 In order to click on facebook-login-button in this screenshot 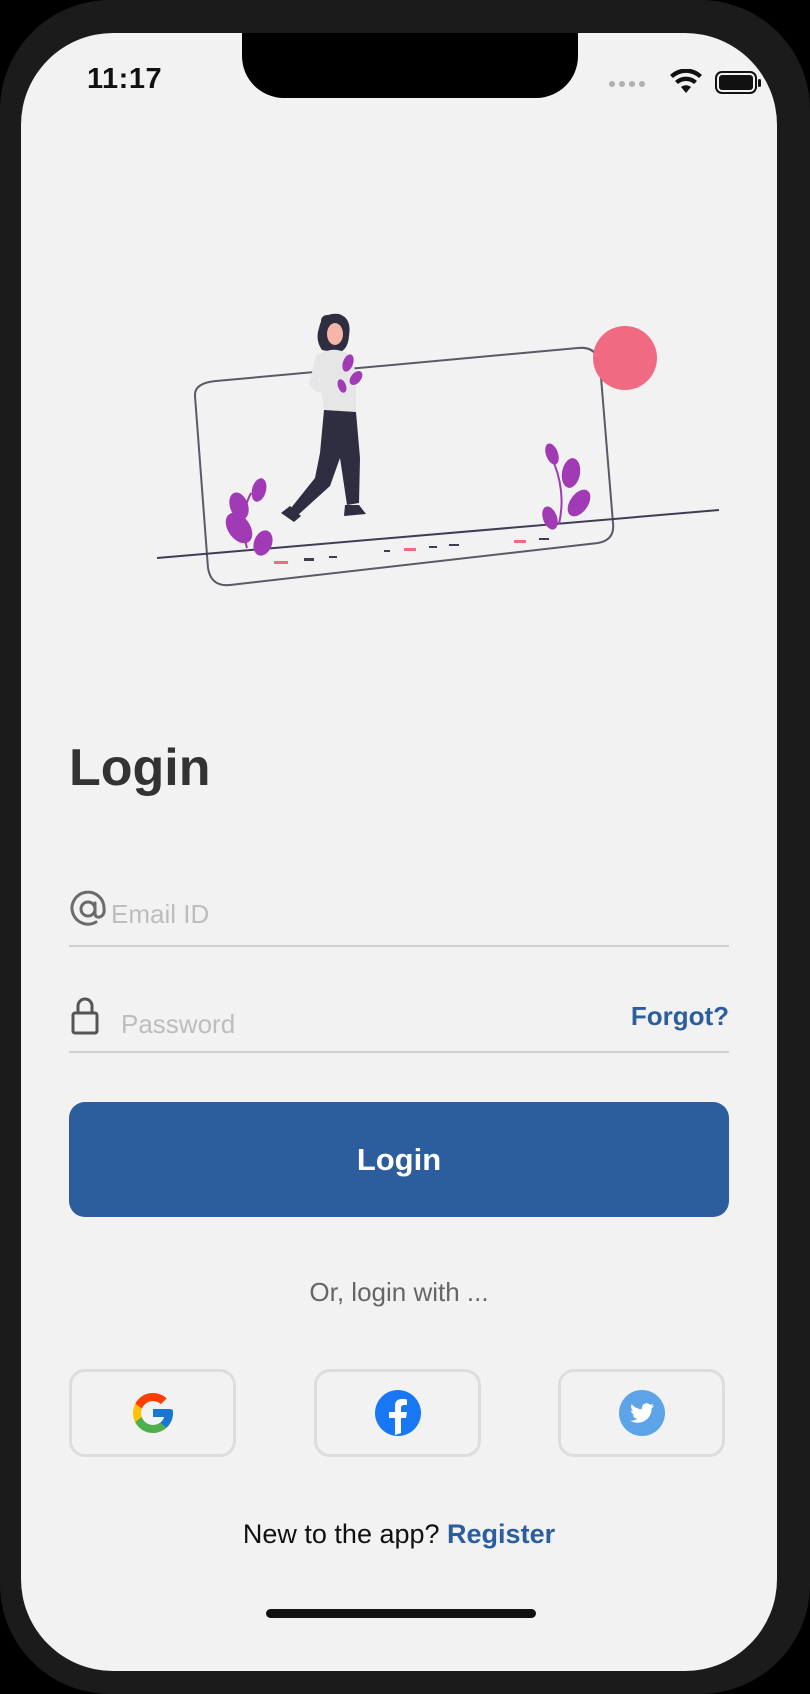, I will do `click(397, 1413)`.